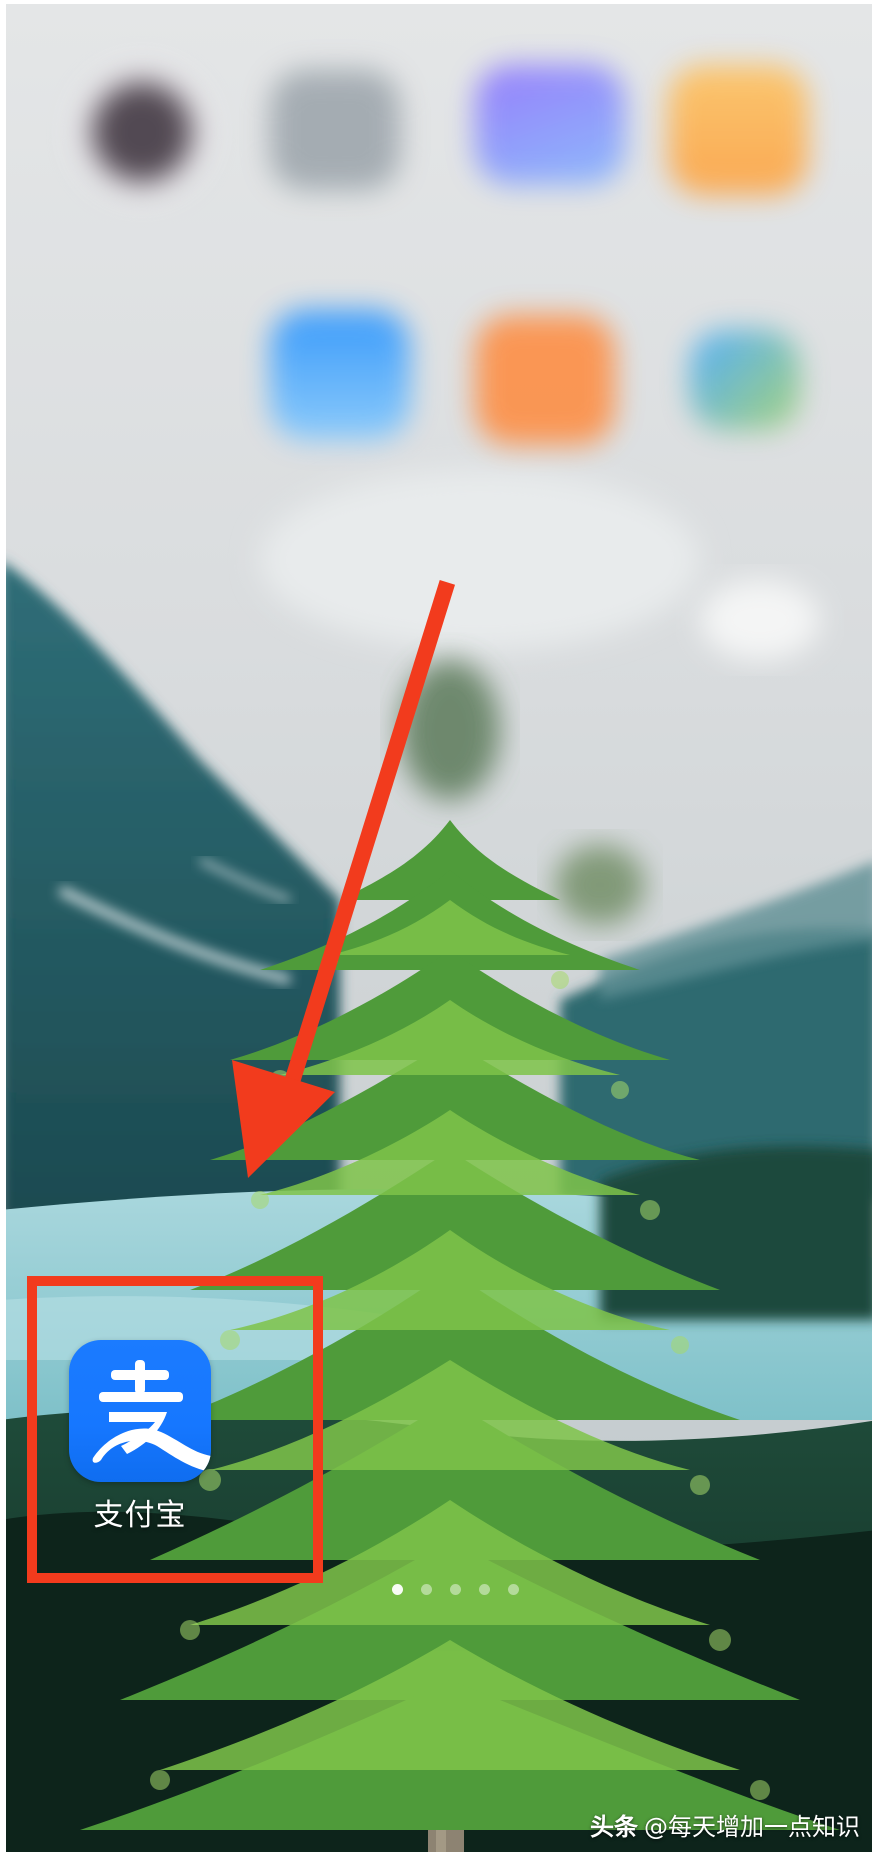 This screenshot has height=1852, width=878. Describe the element at coordinates (614, 1827) in the screenshot. I see `watermark-brand: 头条` at that location.